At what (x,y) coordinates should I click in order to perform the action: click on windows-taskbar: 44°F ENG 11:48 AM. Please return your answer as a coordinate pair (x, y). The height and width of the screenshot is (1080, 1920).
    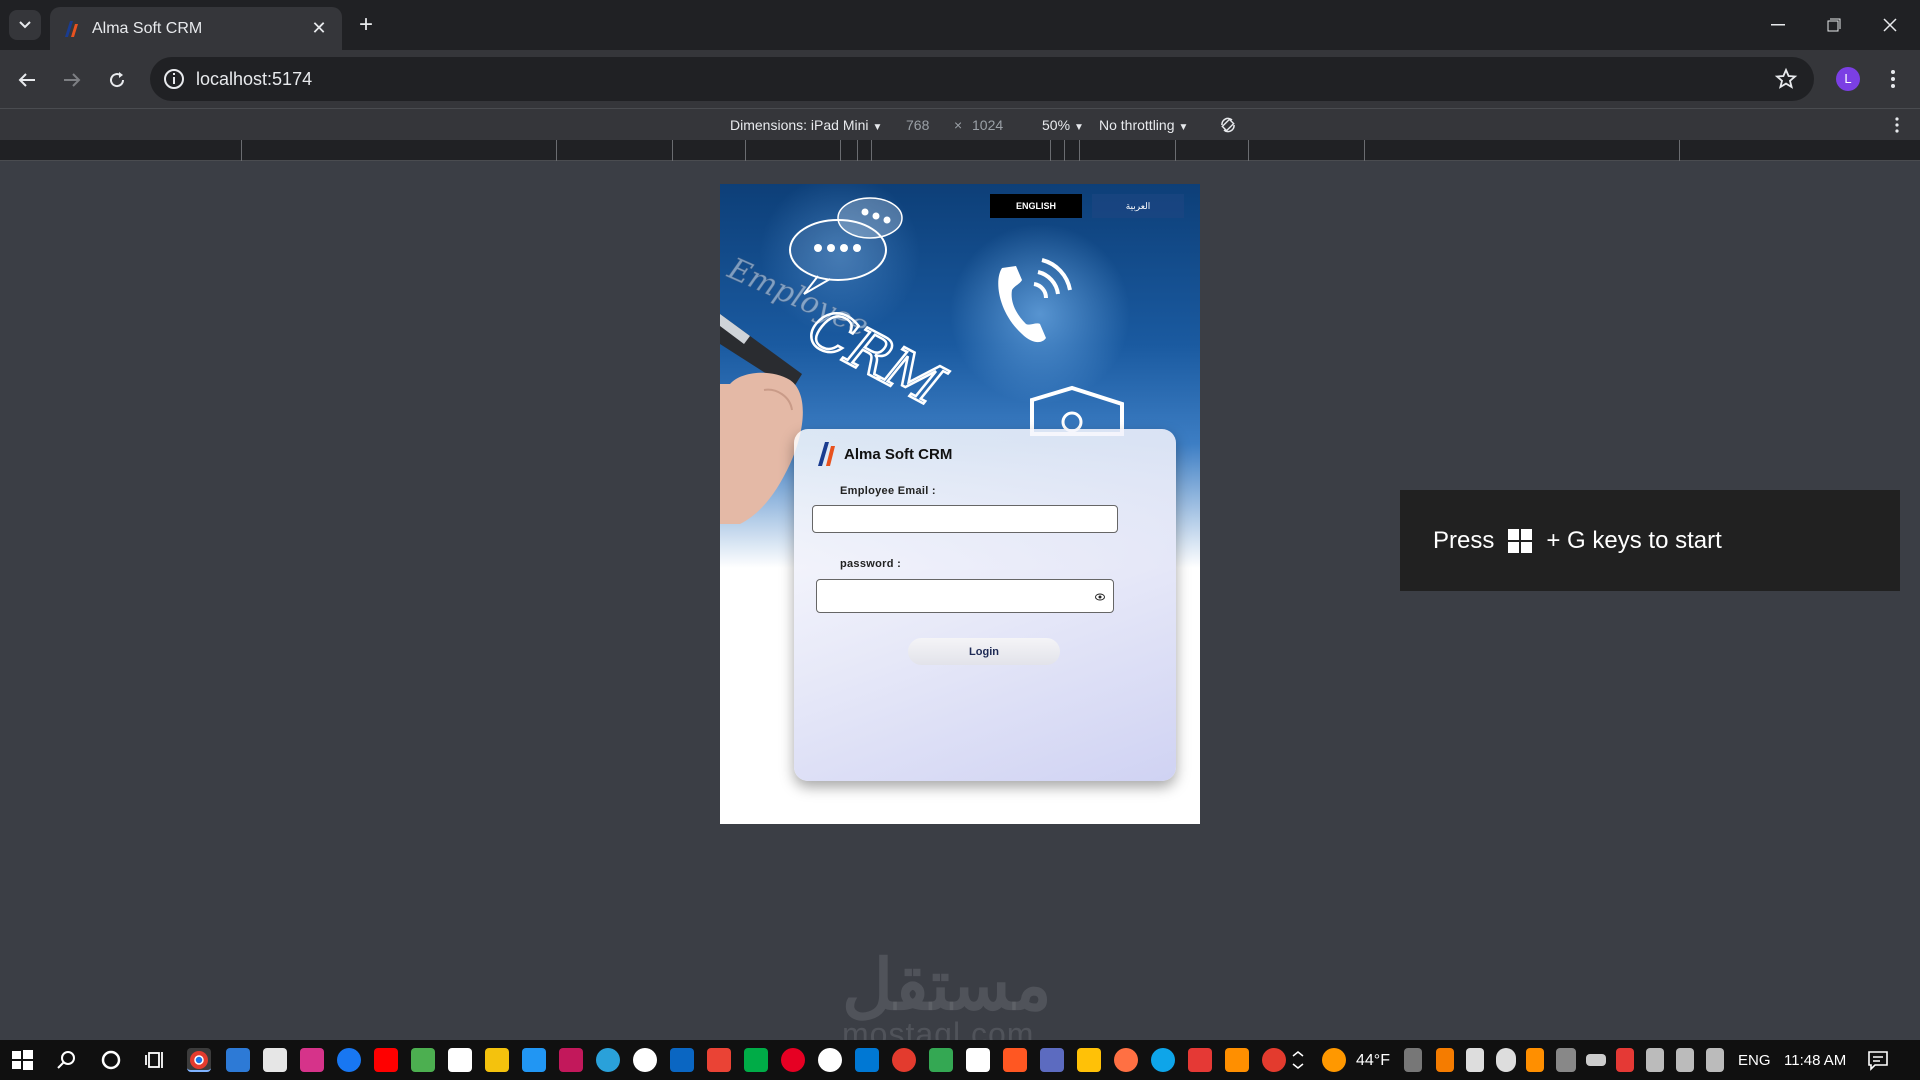
    Looking at the image, I should click on (960, 1060).